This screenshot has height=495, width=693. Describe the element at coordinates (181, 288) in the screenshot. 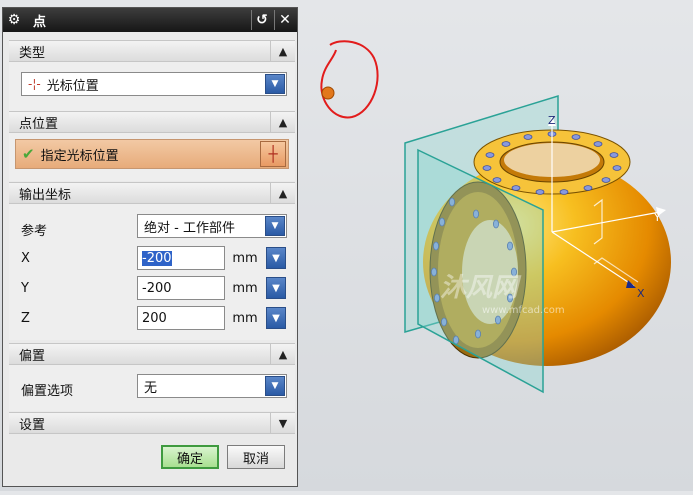

I see `y-input: -200` at that location.